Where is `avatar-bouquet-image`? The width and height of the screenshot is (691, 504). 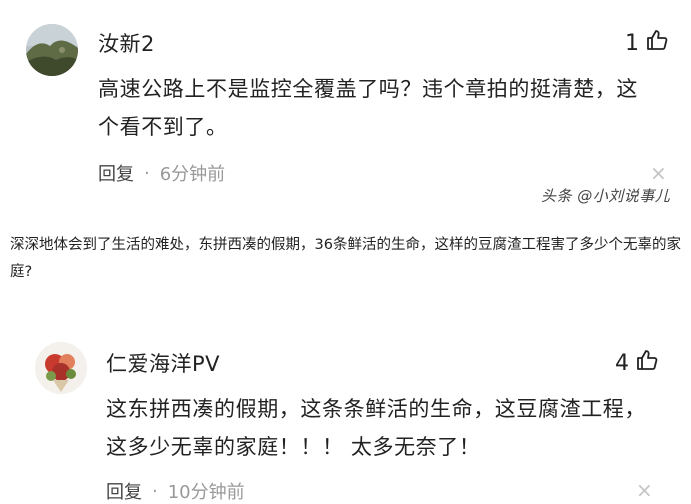 avatar-bouquet-image is located at coordinates (61, 368).